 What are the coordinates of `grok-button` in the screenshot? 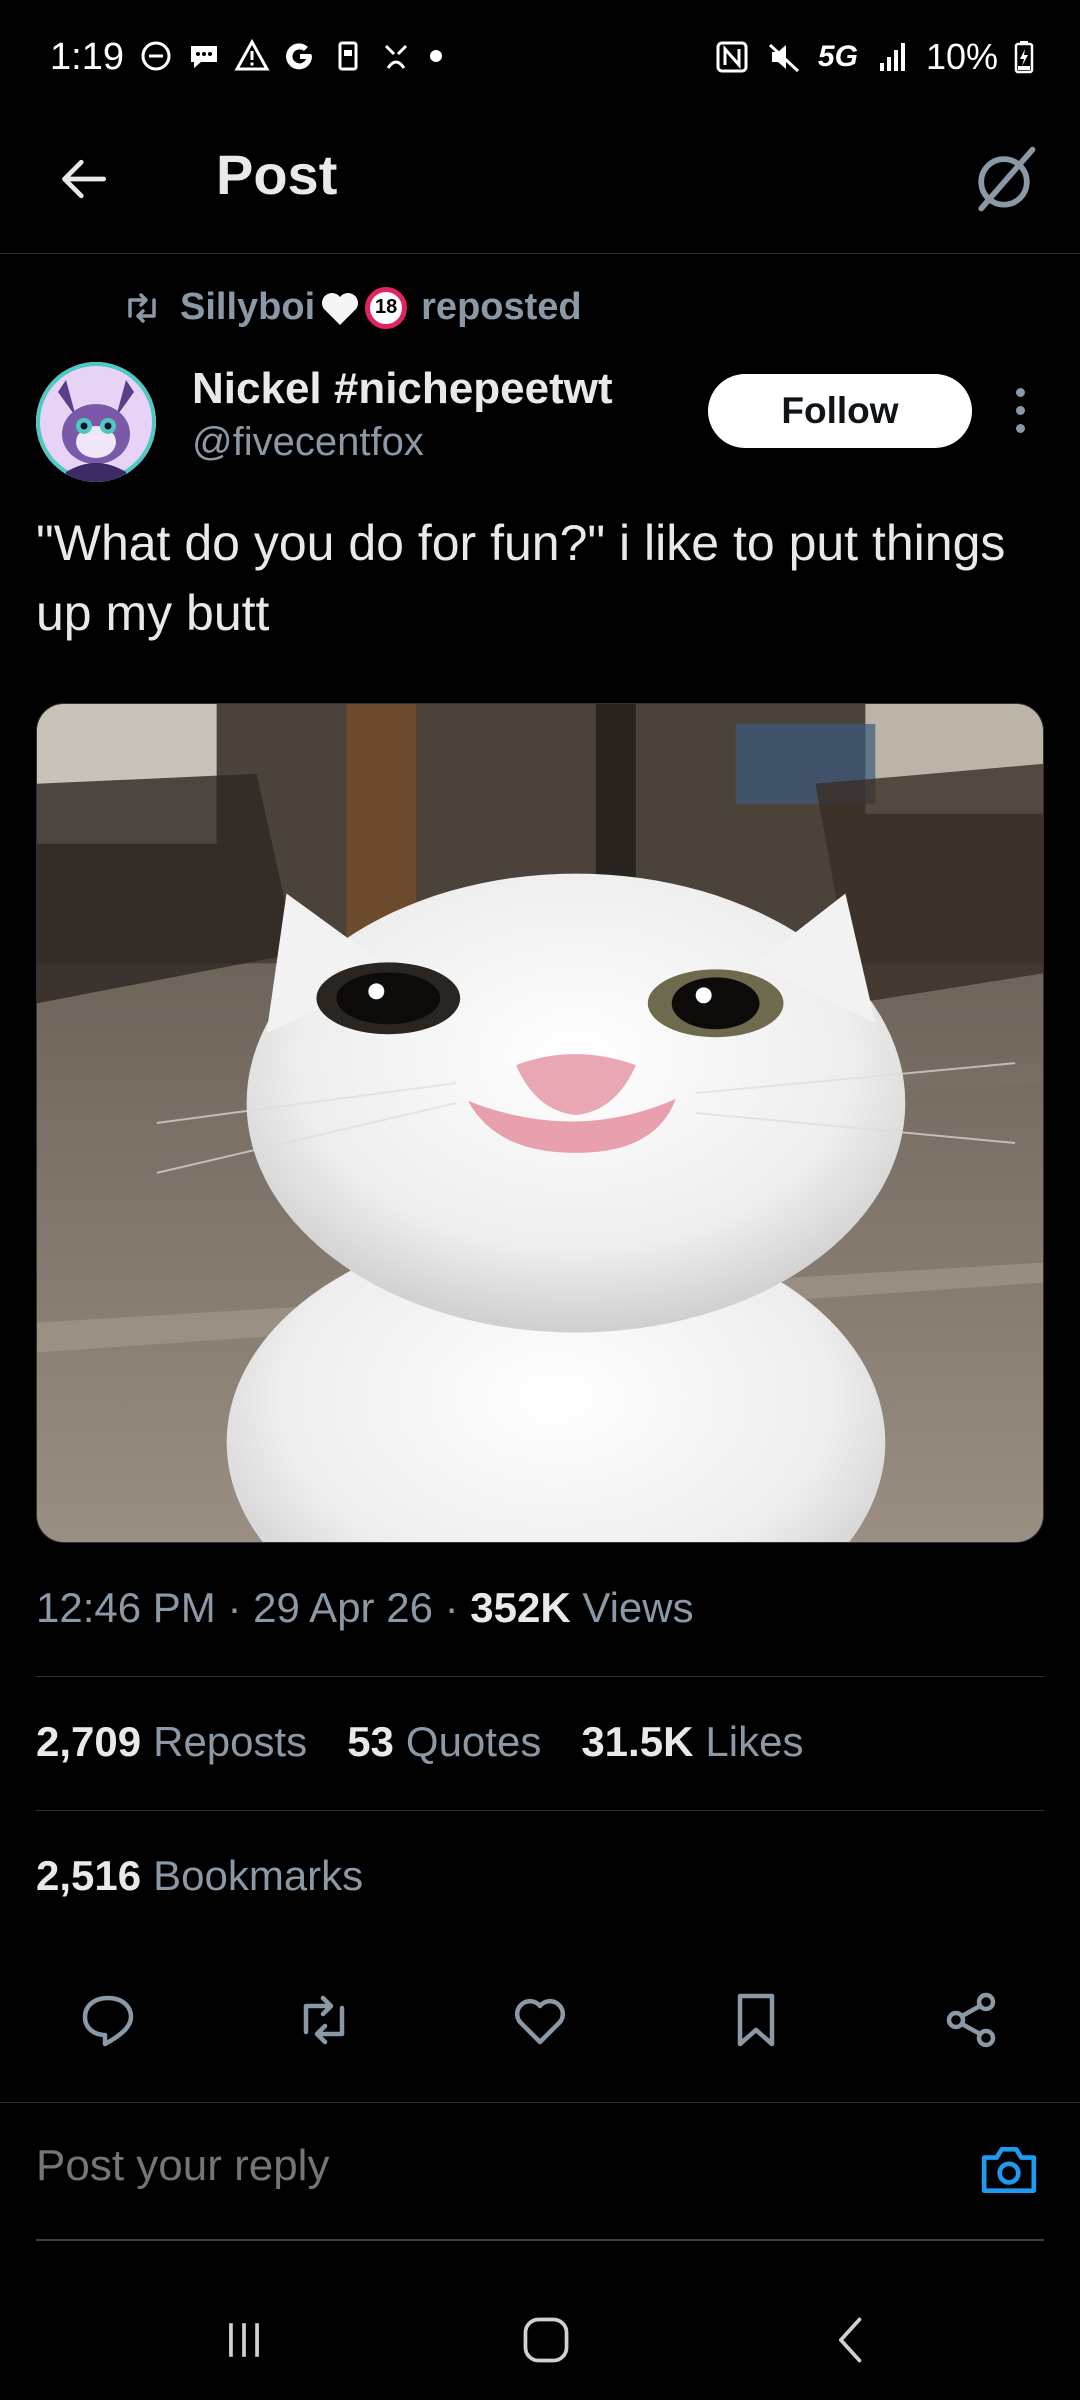 It's located at (1004, 180).